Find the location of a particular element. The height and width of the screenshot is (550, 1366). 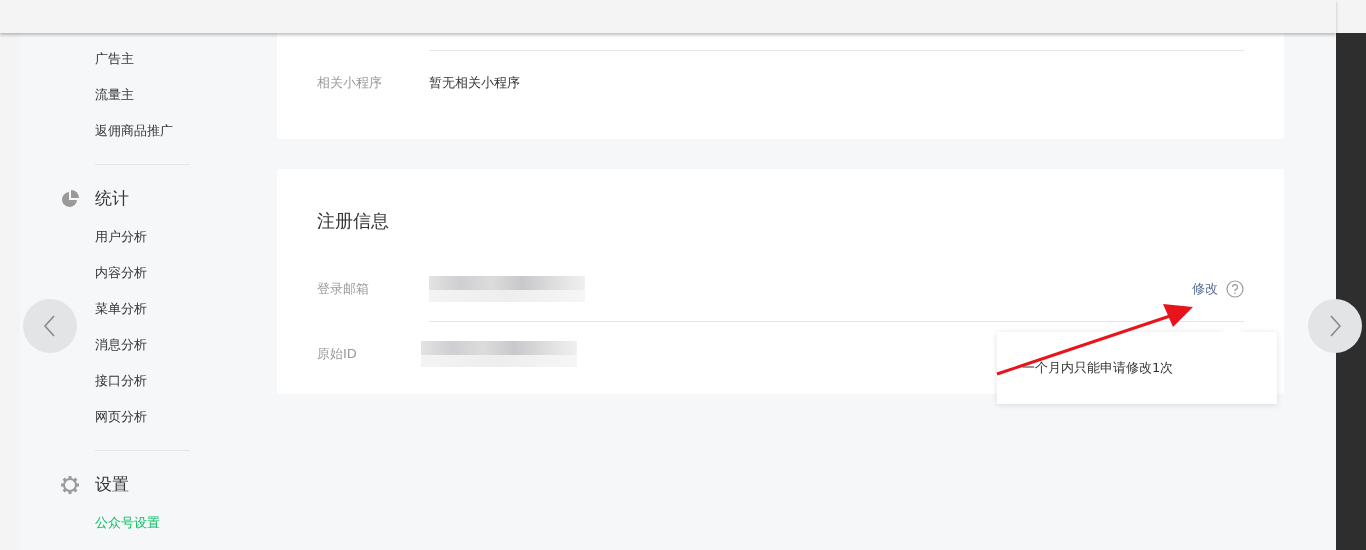

field-value: 暂无相关小程序 is located at coordinates (474, 83).